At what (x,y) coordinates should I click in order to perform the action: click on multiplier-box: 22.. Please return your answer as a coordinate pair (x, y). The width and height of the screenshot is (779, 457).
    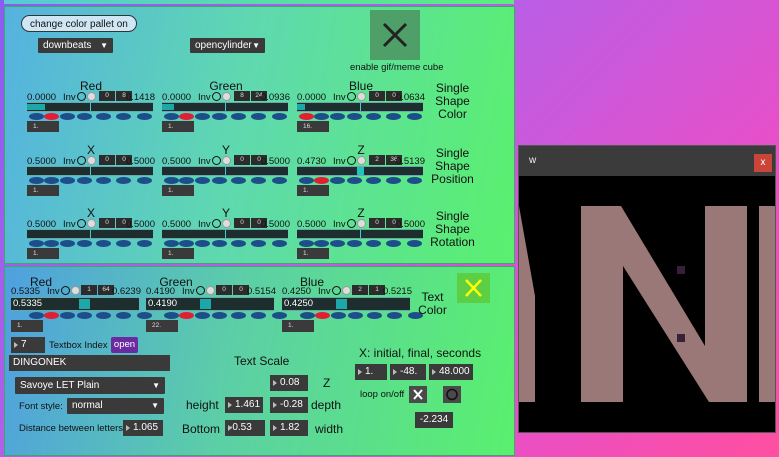
    Looking at the image, I should click on (162, 326).